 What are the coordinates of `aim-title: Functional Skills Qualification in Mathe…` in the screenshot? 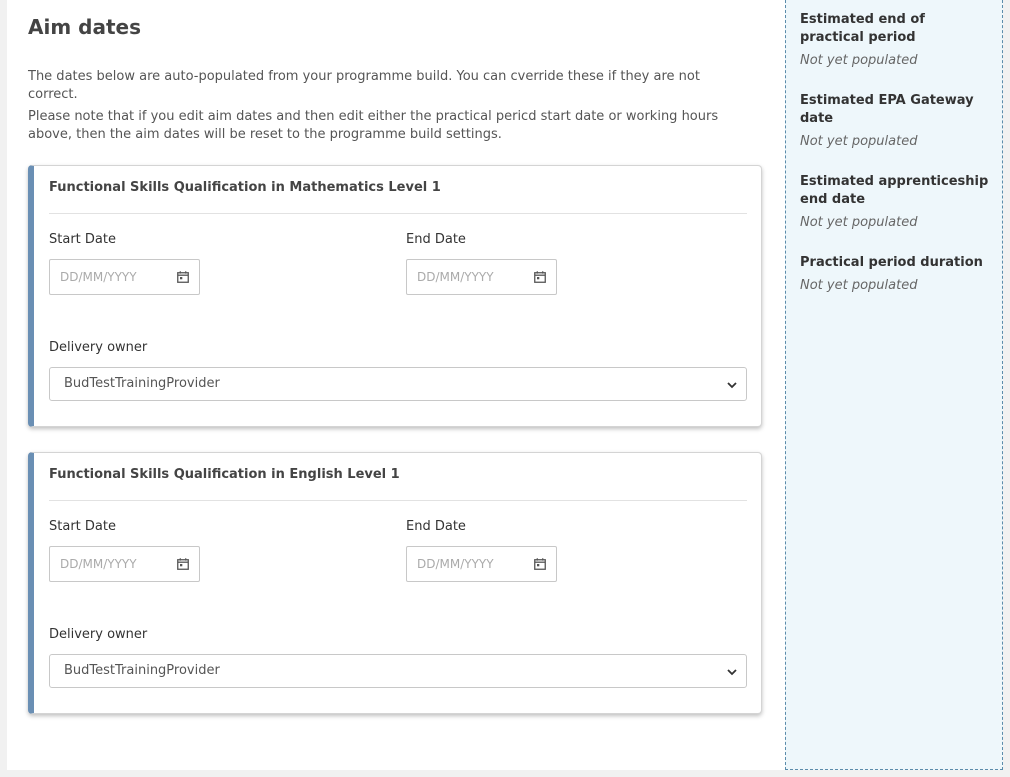 It's located at (245, 187).